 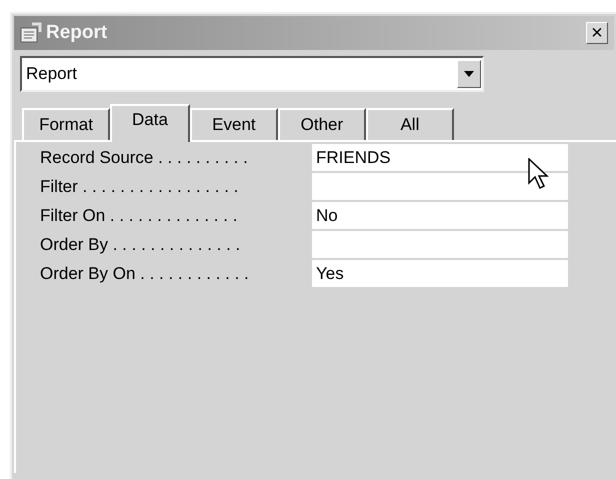 I want to click on tab: Format, so click(x=66, y=124).